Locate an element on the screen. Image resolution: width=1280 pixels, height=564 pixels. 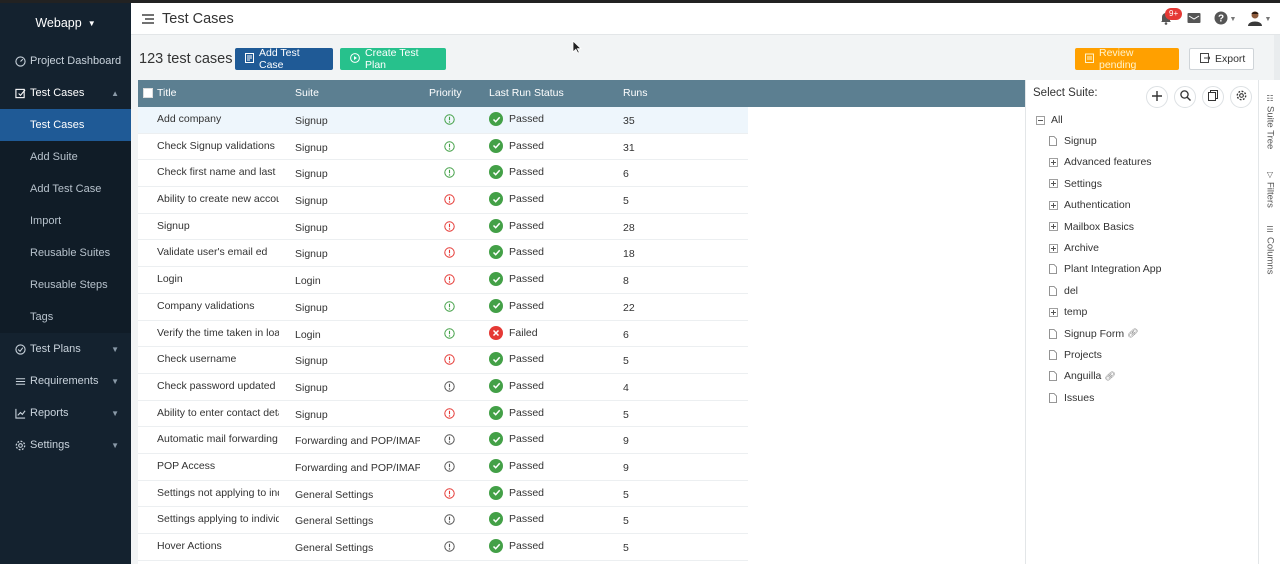
table-row: Validate user's email ed Signup Passed 18 is located at coordinates (443, 254).